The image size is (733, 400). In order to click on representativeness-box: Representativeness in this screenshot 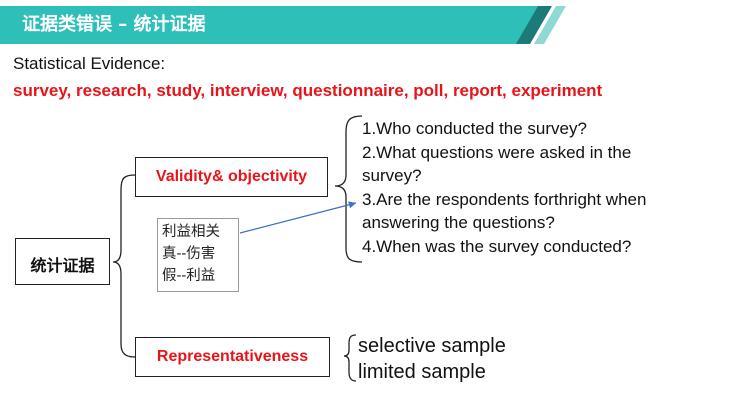, I will do `click(232, 357)`.